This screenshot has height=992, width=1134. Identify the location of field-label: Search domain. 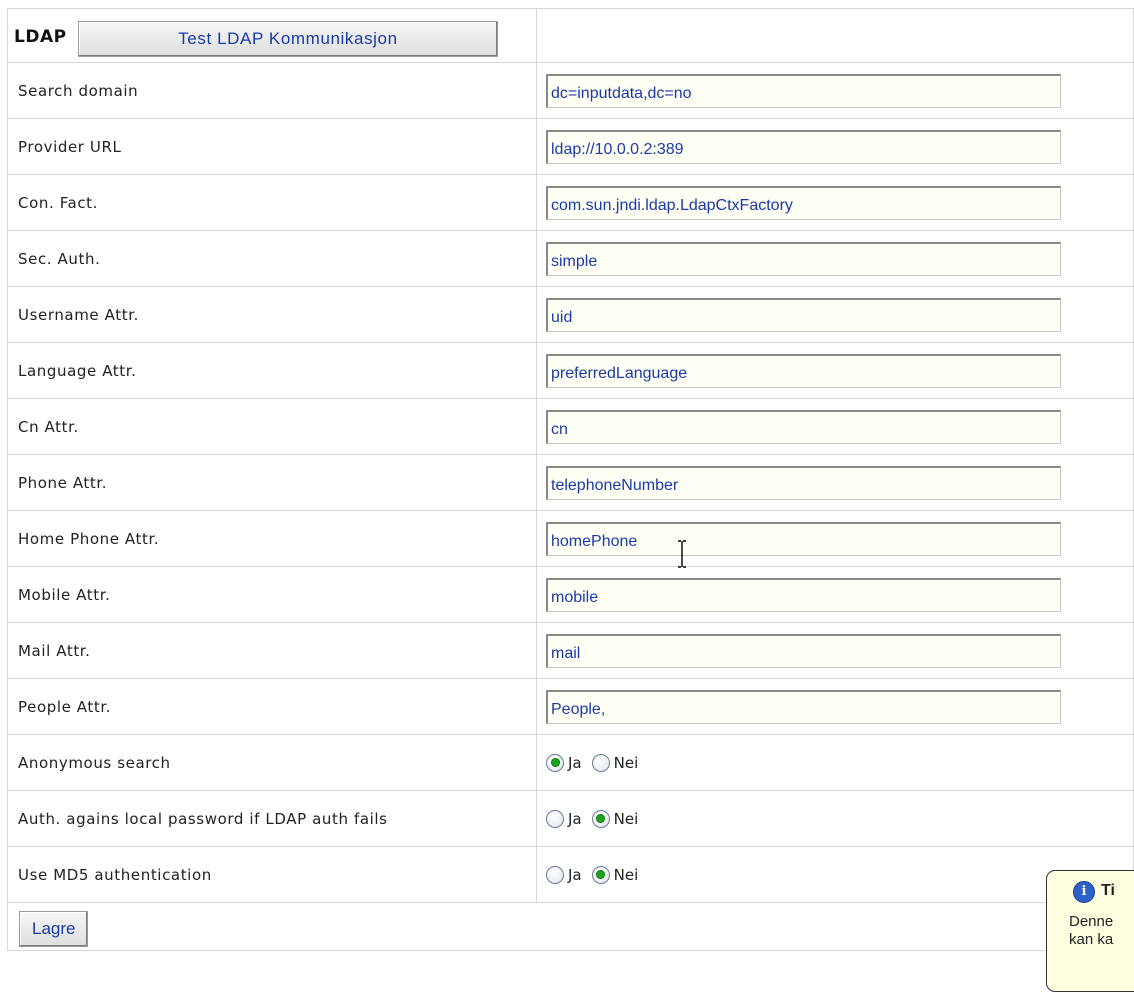
(272, 90).